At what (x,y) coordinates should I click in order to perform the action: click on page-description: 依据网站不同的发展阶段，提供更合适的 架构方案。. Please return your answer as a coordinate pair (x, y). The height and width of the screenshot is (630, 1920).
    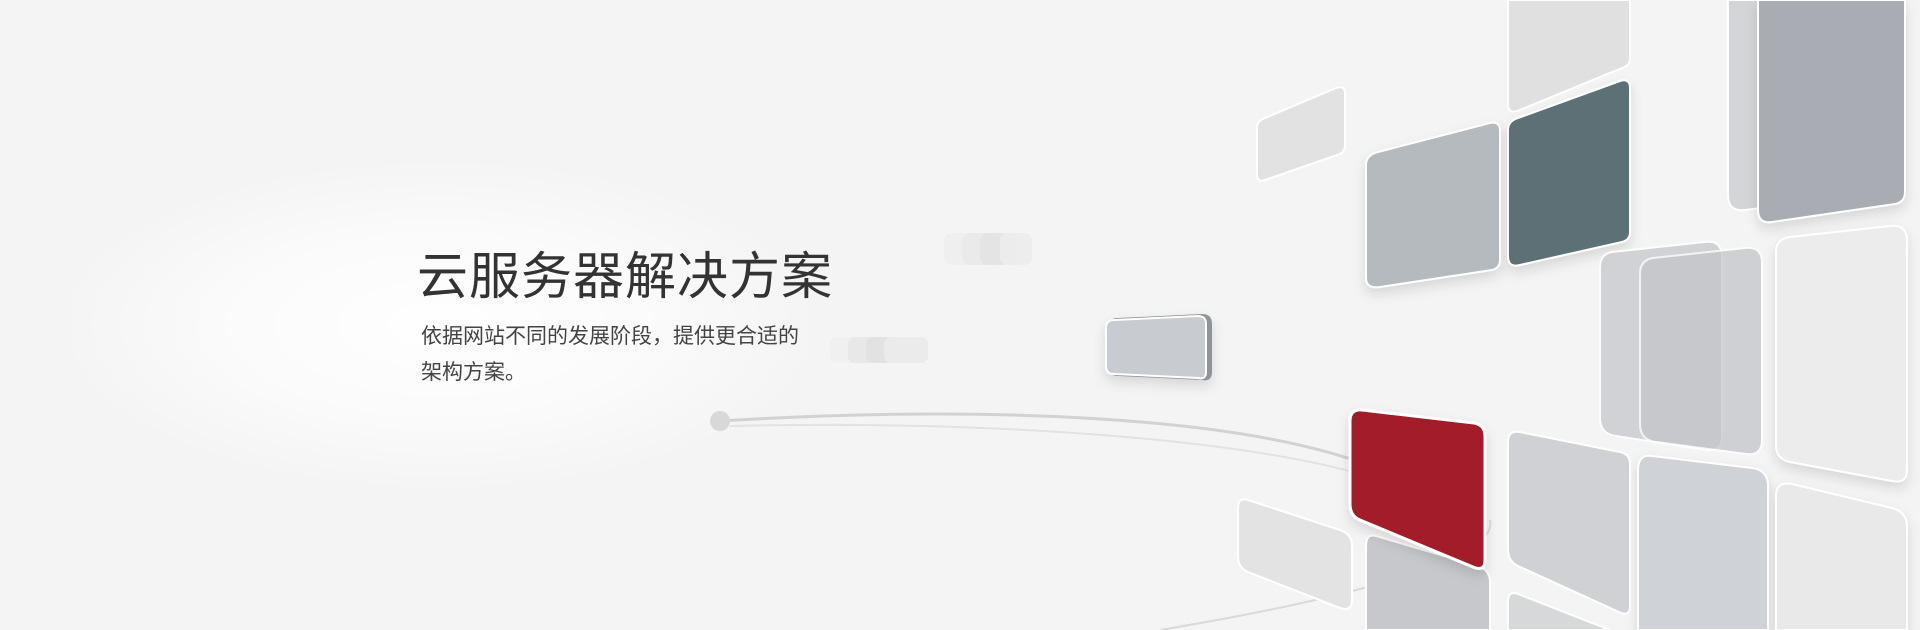
    Looking at the image, I should click on (641, 354).